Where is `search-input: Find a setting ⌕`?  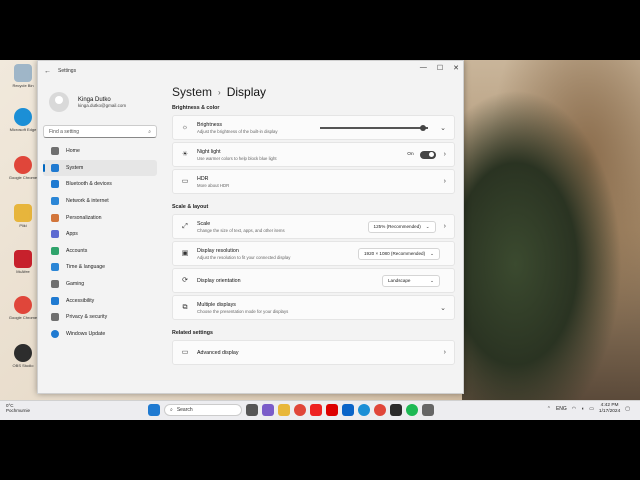
search-input: Find a setting ⌕ is located at coordinates (100, 131).